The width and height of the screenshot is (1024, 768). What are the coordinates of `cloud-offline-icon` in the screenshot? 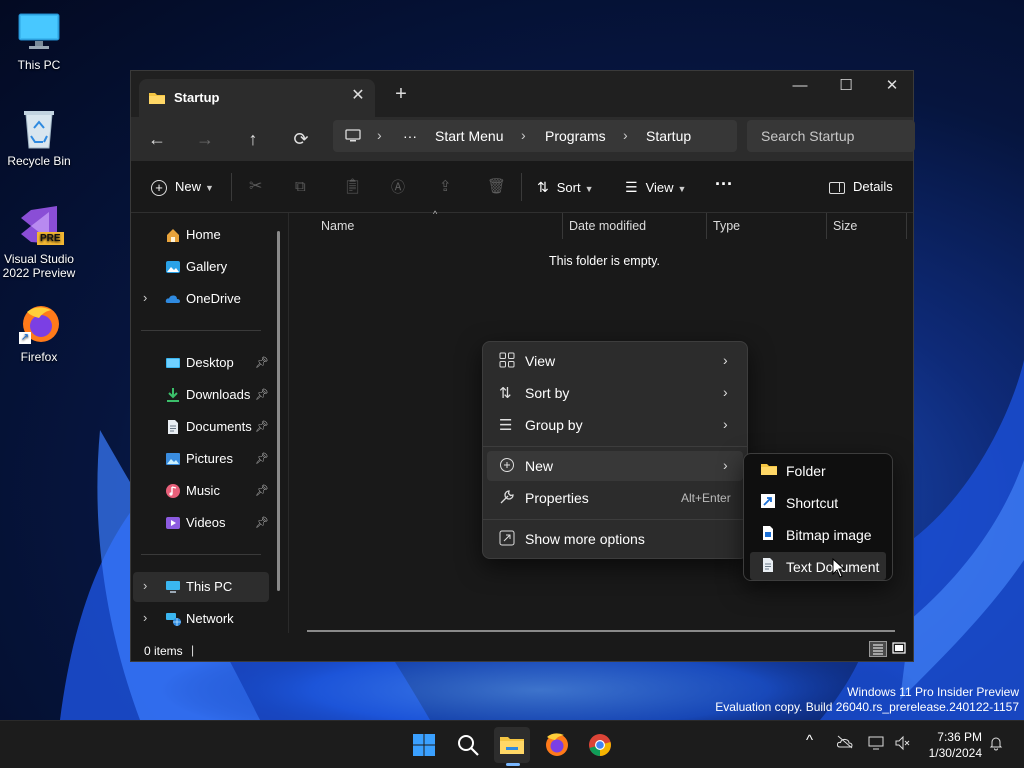 It's located at (845, 743).